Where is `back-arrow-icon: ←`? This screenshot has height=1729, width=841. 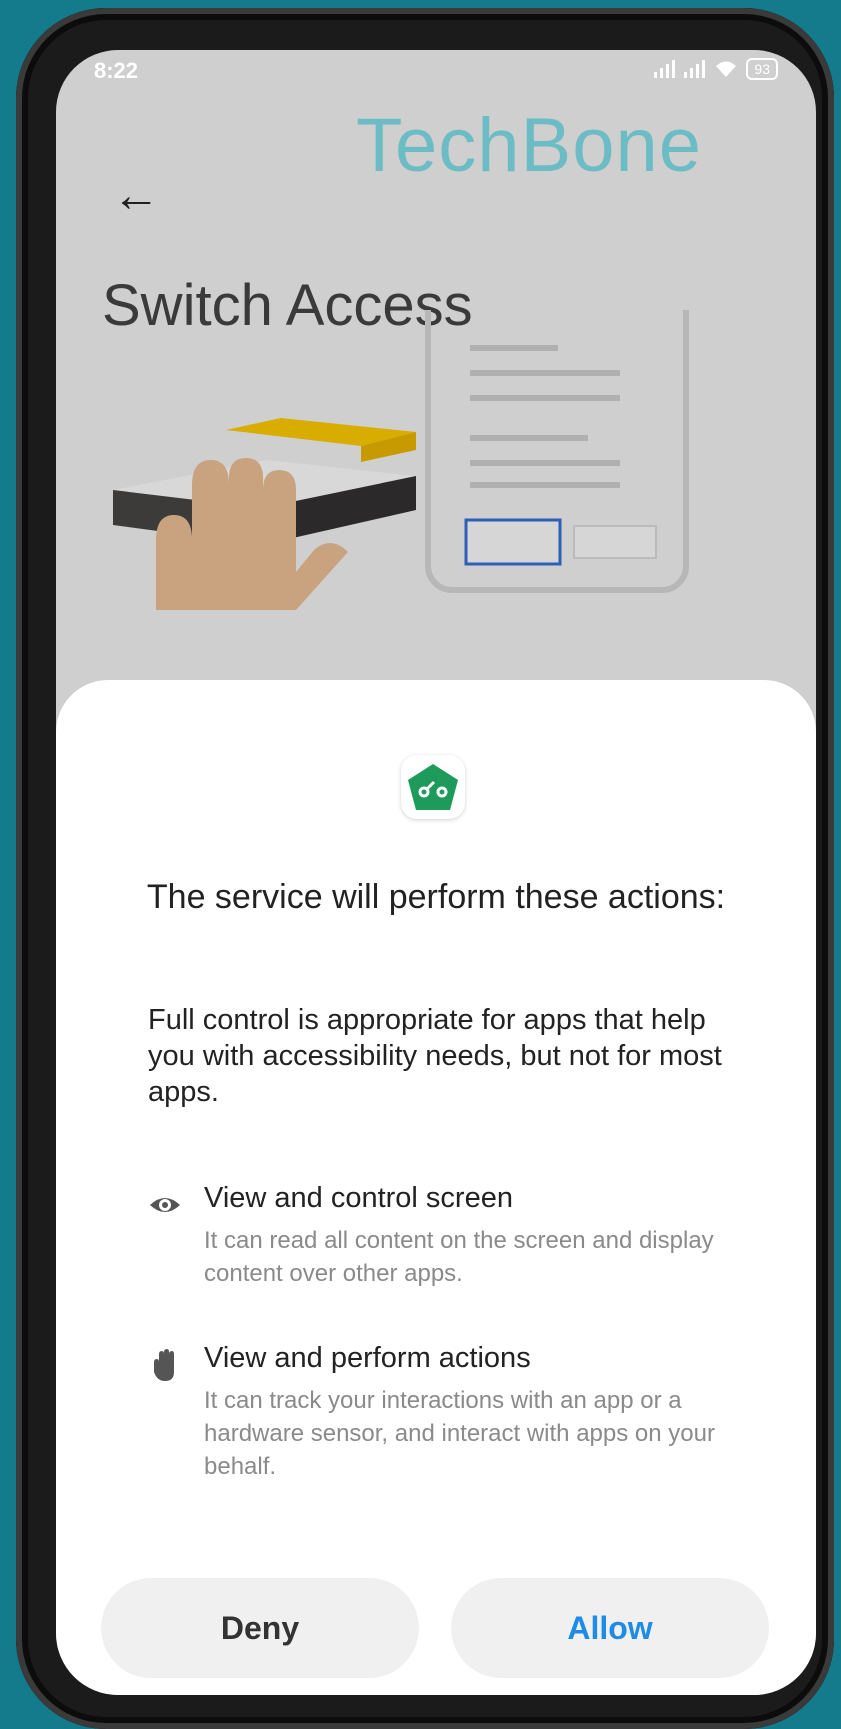 back-arrow-icon: ← is located at coordinates (136, 196).